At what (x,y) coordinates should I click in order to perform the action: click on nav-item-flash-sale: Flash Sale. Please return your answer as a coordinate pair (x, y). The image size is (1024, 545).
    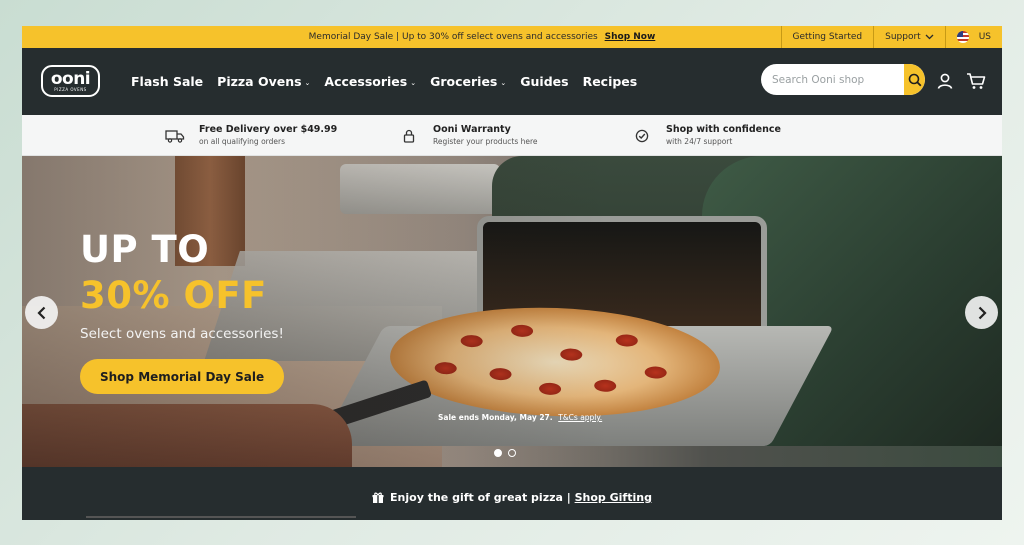
    Looking at the image, I should click on (167, 81).